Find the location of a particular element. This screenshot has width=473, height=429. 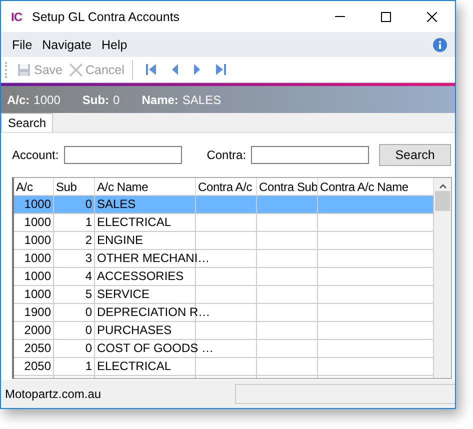

menu-item: Navigate is located at coordinates (66, 45).